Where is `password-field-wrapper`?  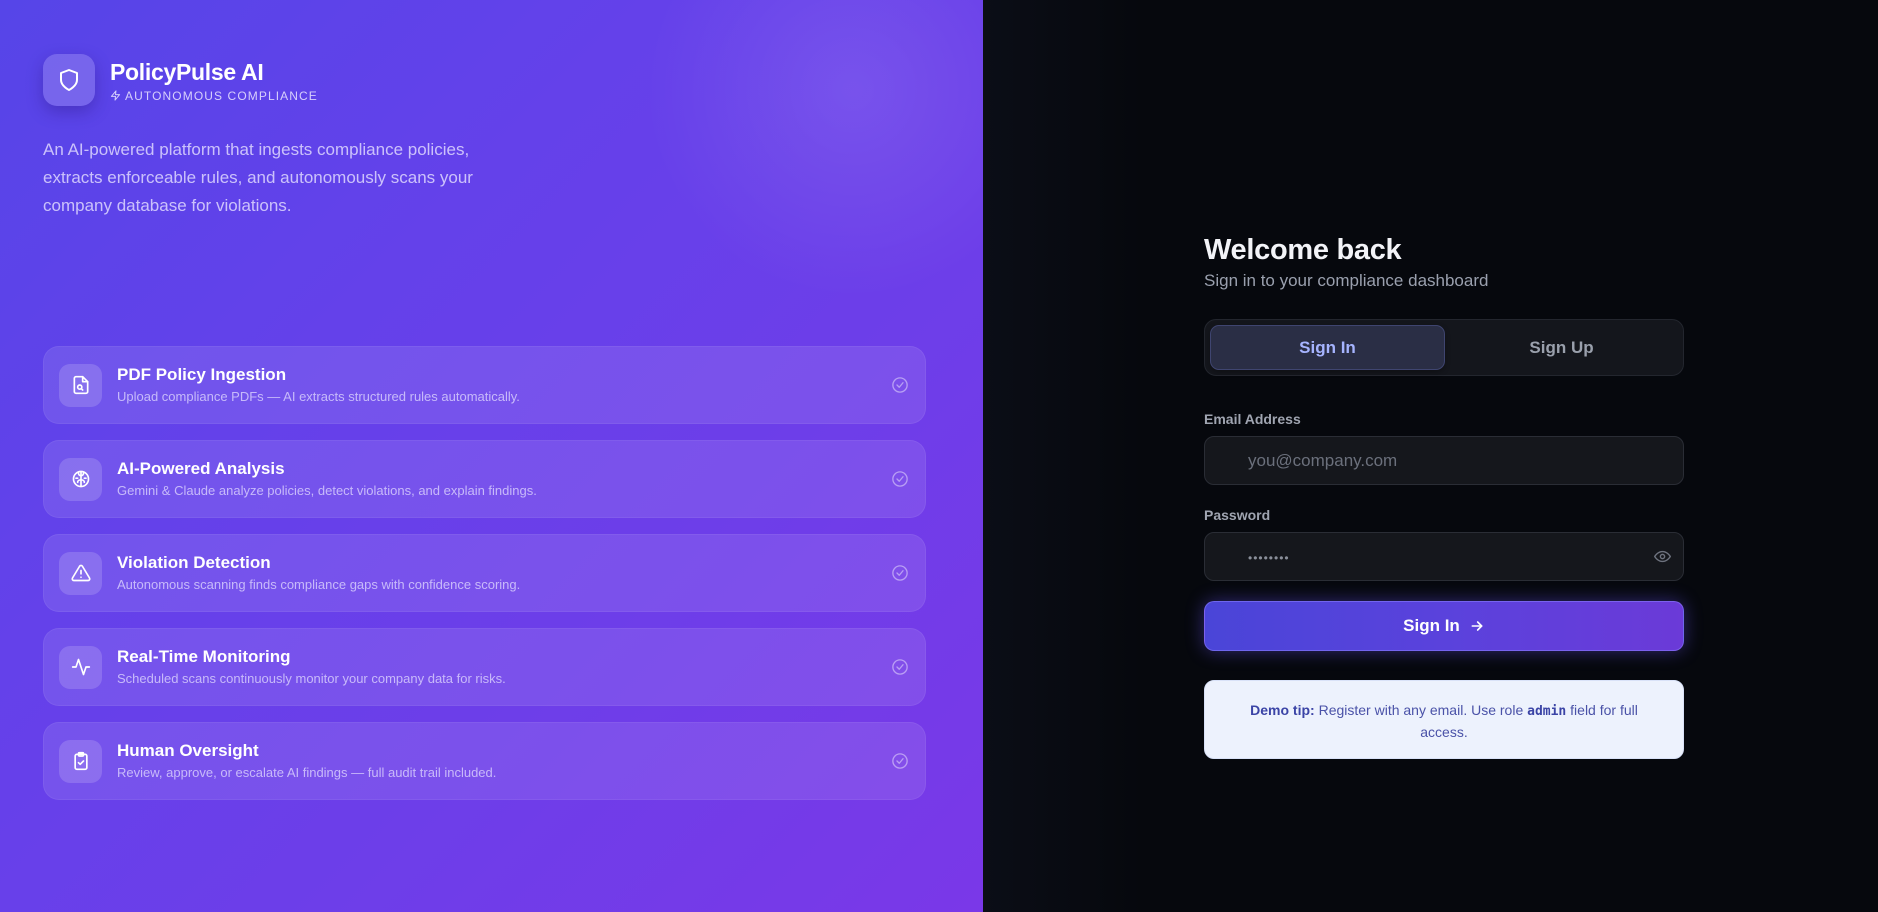
password-field-wrapper is located at coordinates (1444, 556).